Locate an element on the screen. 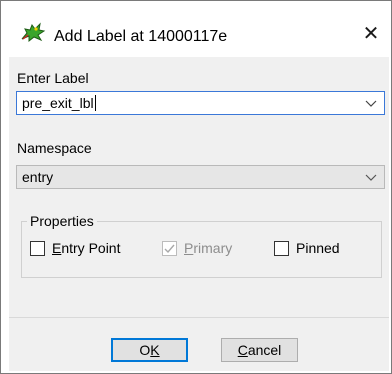 The width and height of the screenshot is (392, 374). entry-point-checkbox: Entry Point is located at coordinates (87, 249).